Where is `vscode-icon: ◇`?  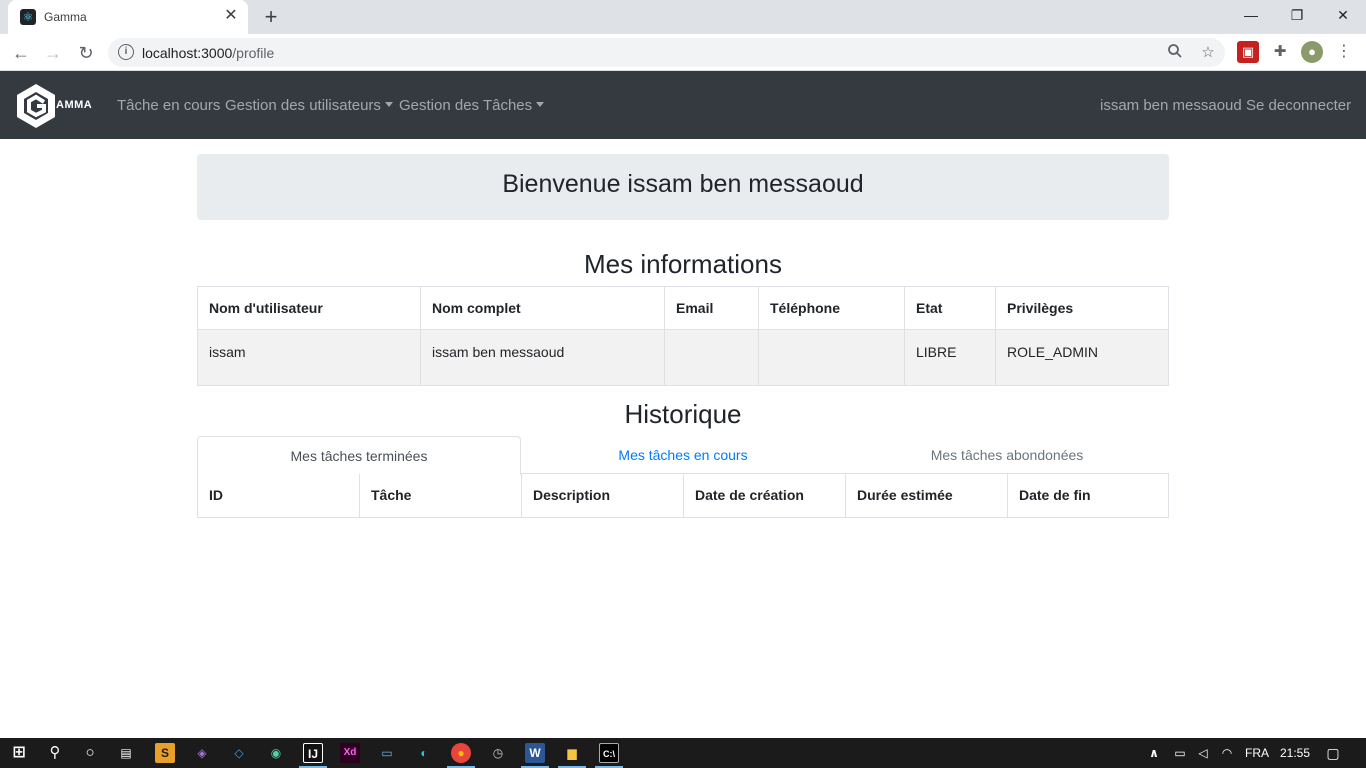 vscode-icon: ◇ is located at coordinates (239, 753).